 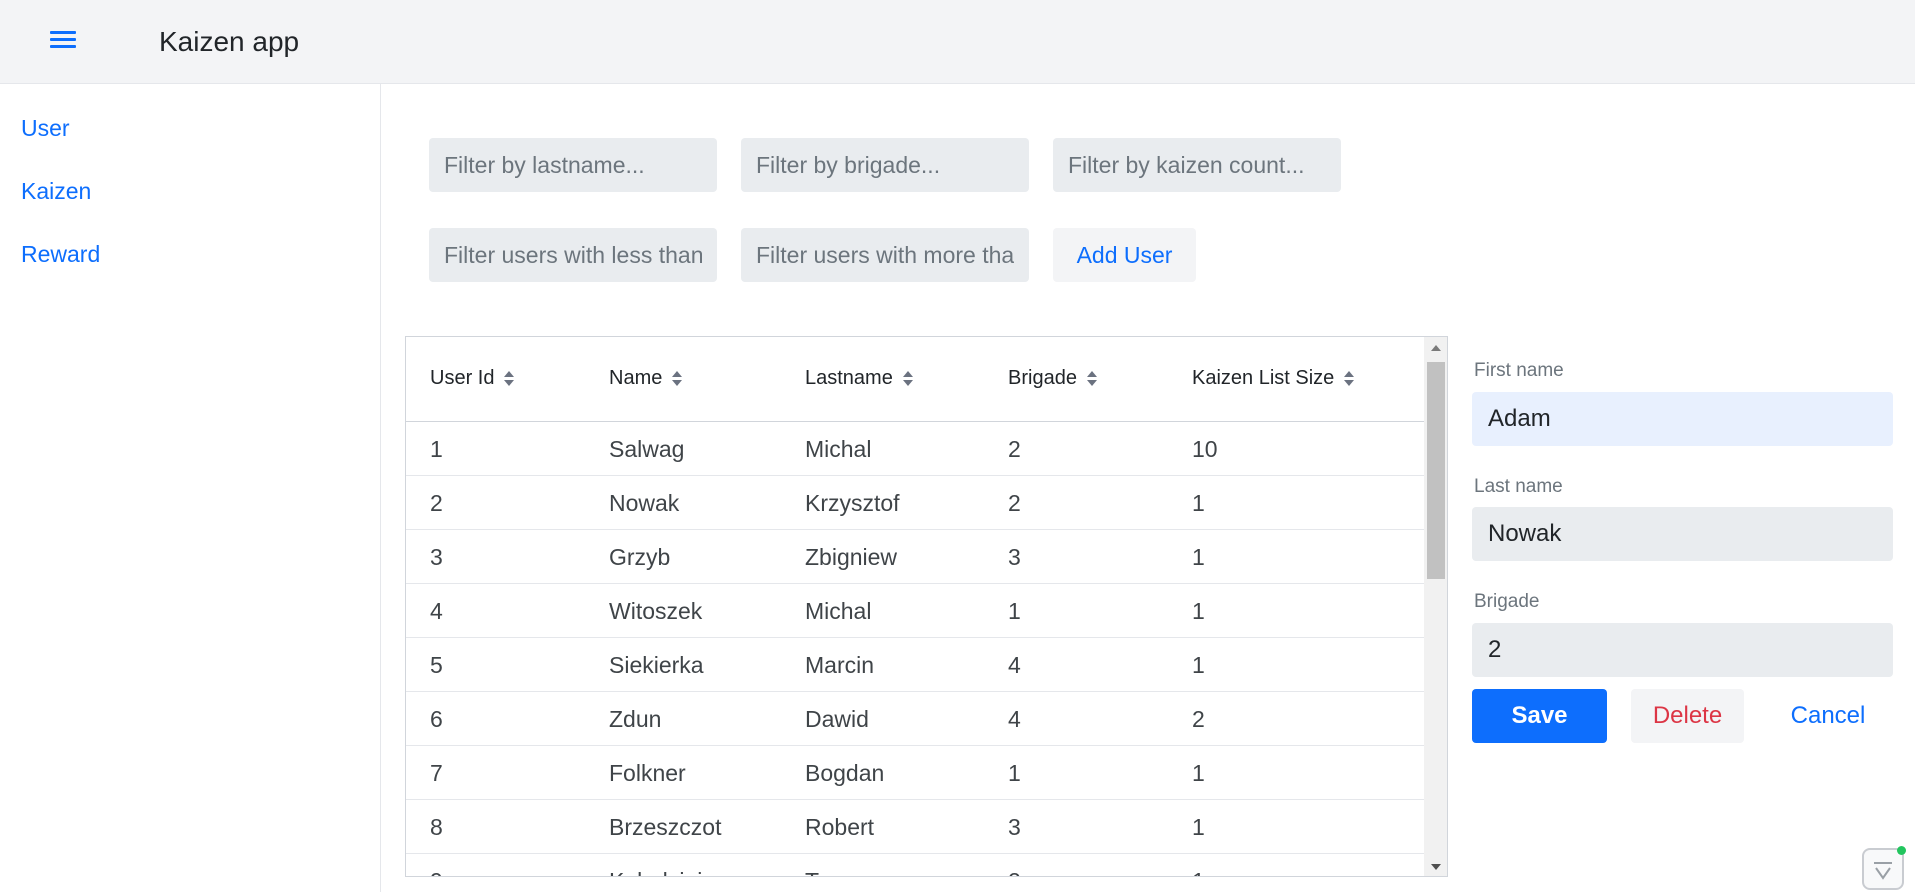 What do you see at coordinates (957, 42) in the screenshot?
I see `top-bar: Kaizen app` at bounding box center [957, 42].